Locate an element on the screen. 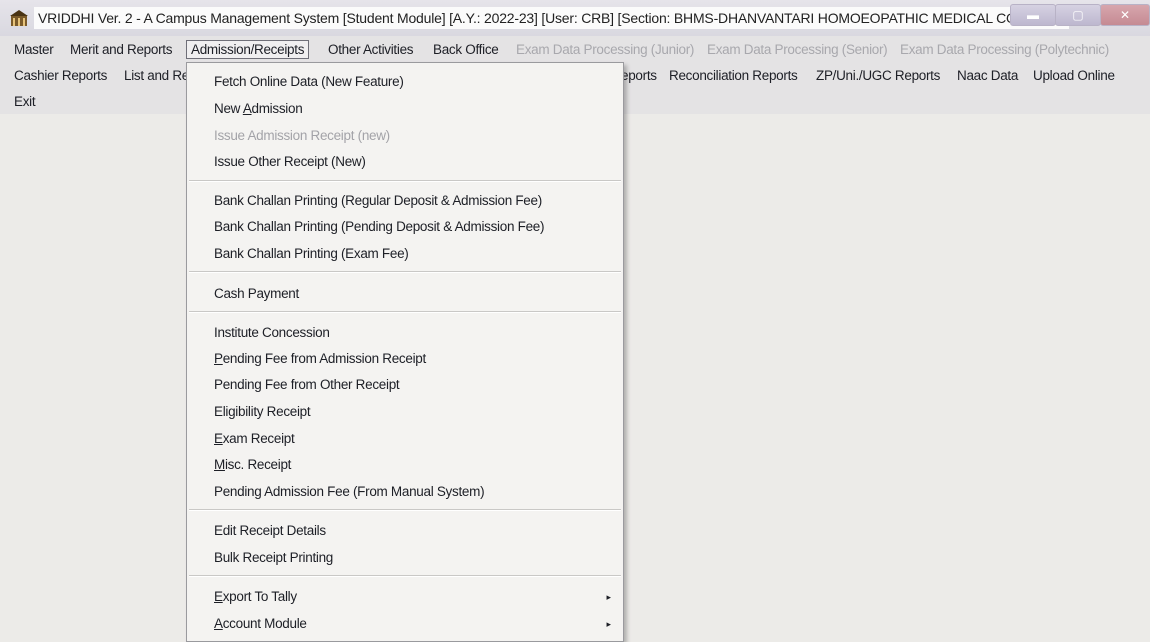  misc-receipt-mnemonic: M is located at coordinates (219, 464).